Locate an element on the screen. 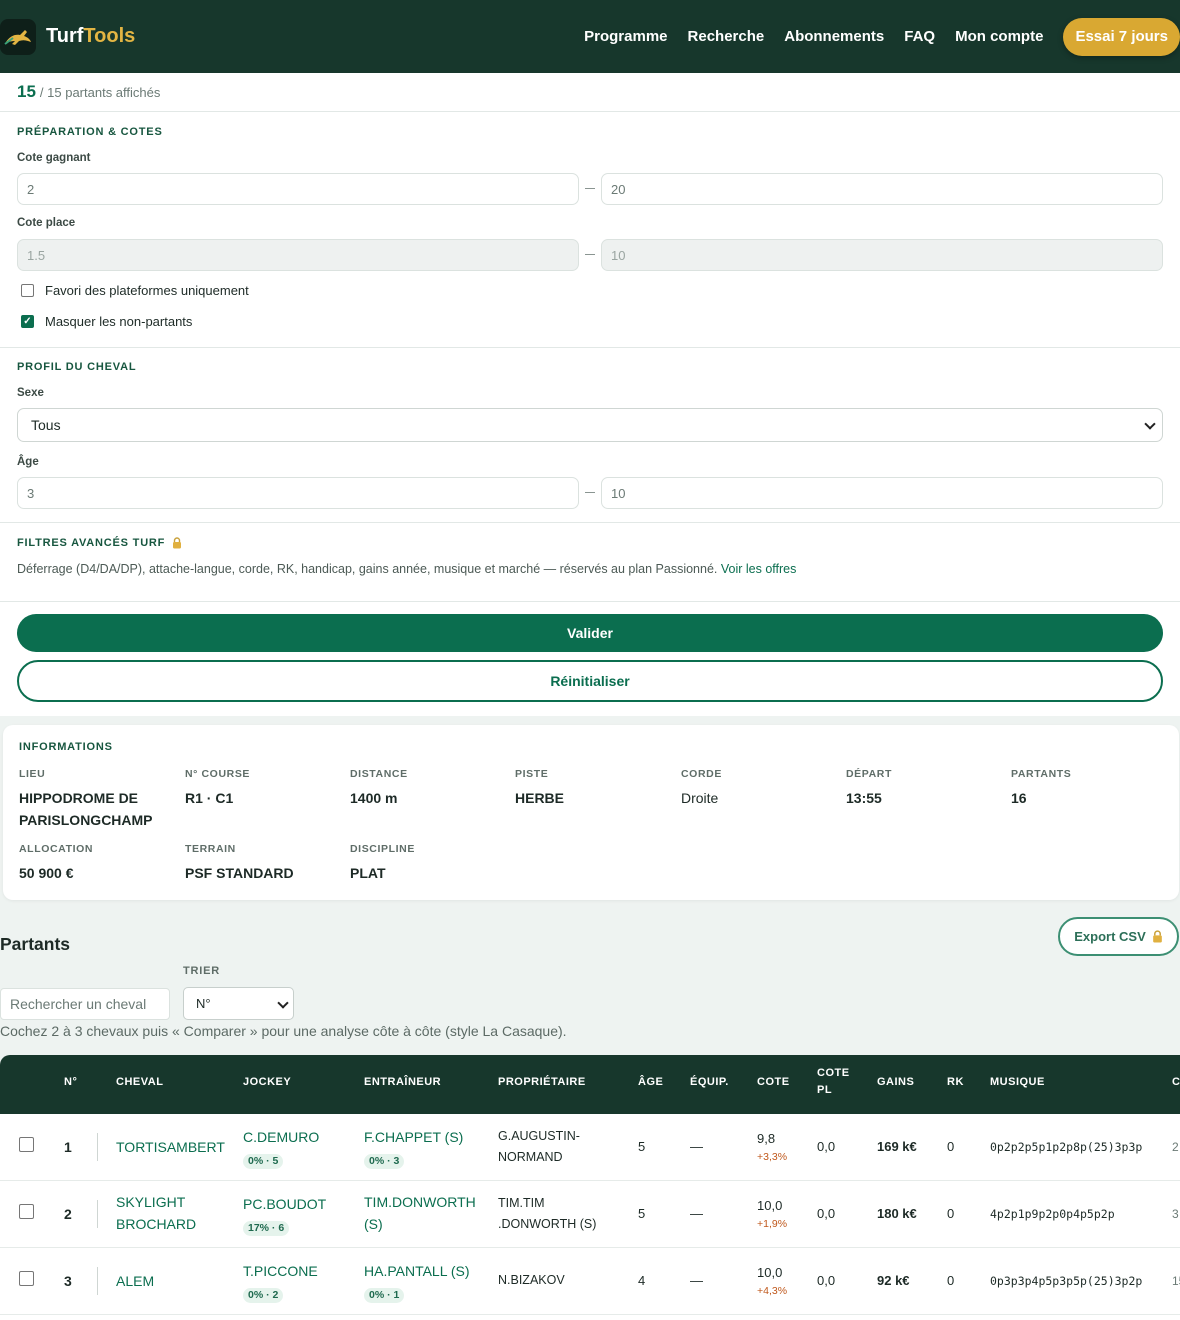  col-header-equip: ÉQUIP. is located at coordinates (709, 1082).